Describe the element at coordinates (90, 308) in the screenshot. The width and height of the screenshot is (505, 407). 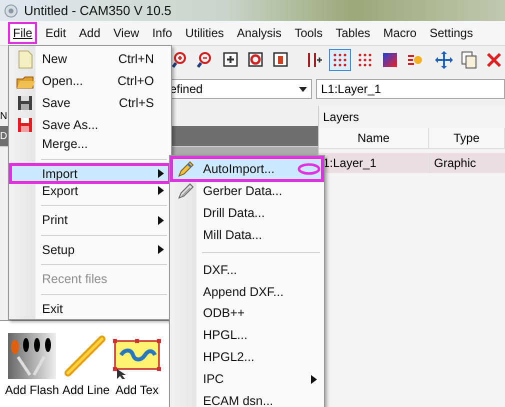
I see `menu-item: Exit` at that location.